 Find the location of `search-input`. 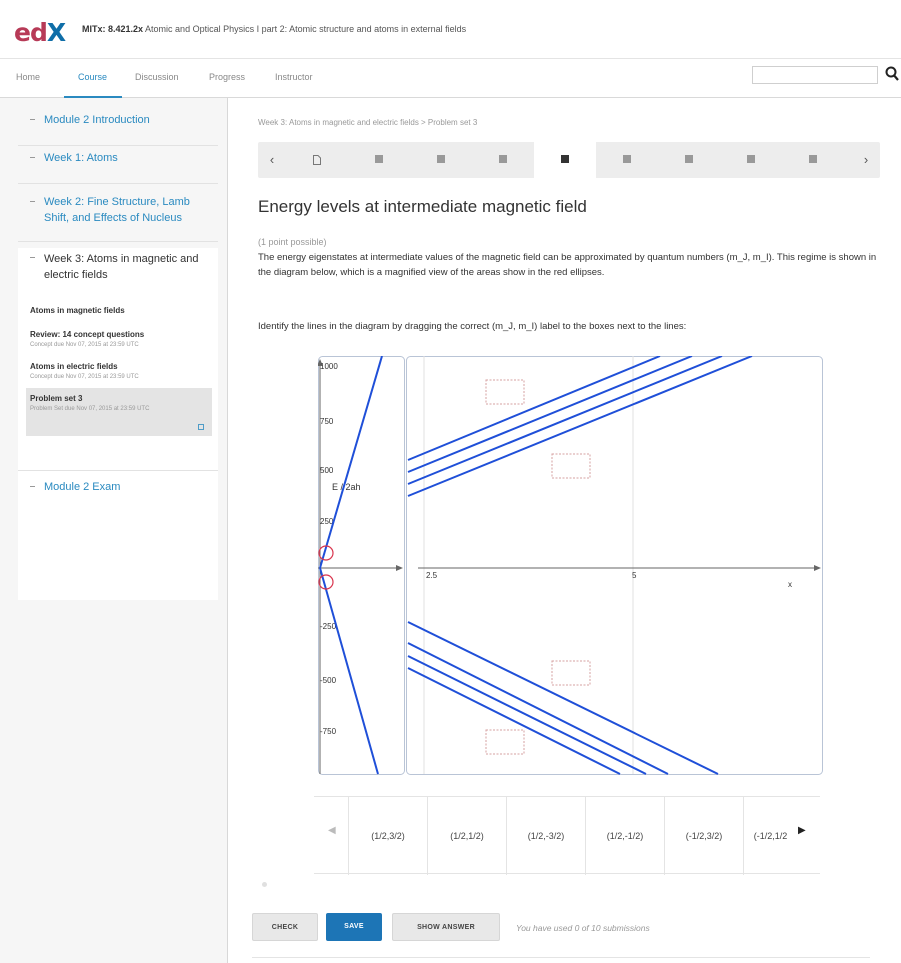

search-input is located at coordinates (815, 75).